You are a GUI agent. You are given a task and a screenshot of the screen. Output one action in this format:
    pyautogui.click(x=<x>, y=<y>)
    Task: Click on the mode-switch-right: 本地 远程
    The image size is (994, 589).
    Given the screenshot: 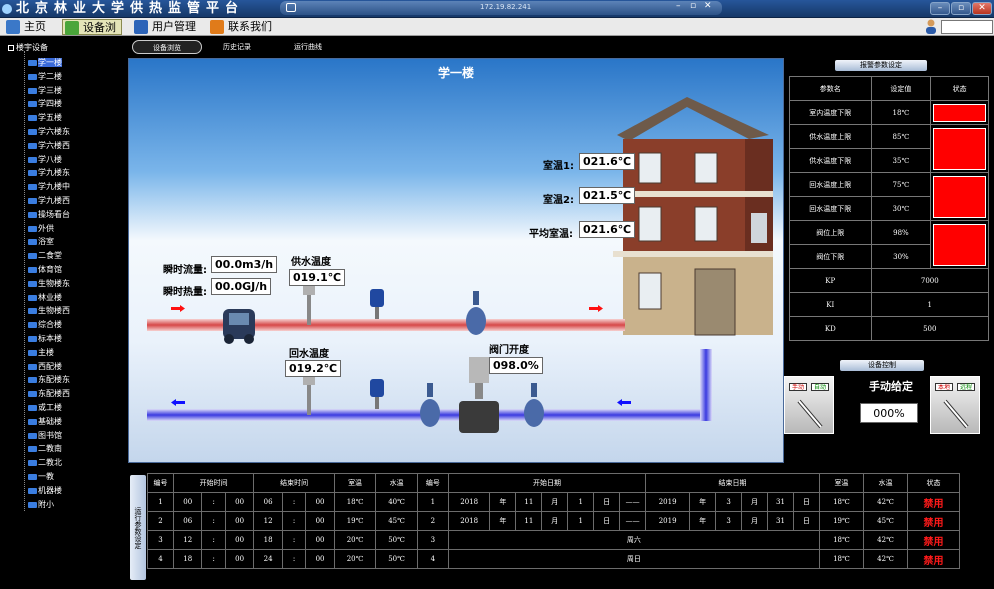 What is the action you would take?
    pyautogui.click(x=955, y=405)
    